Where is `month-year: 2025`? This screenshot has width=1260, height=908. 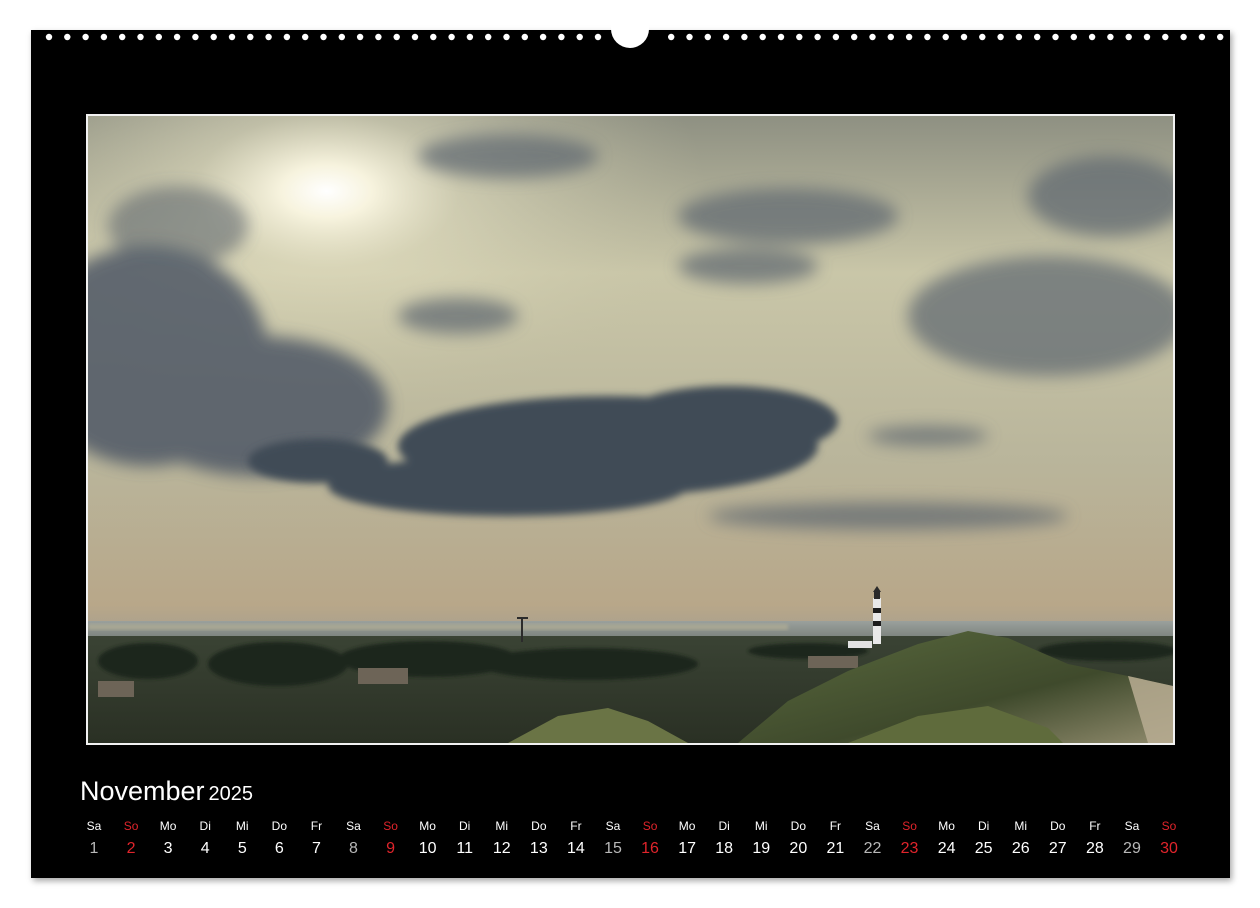
month-year: 2025 is located at coordinates (231, 794).